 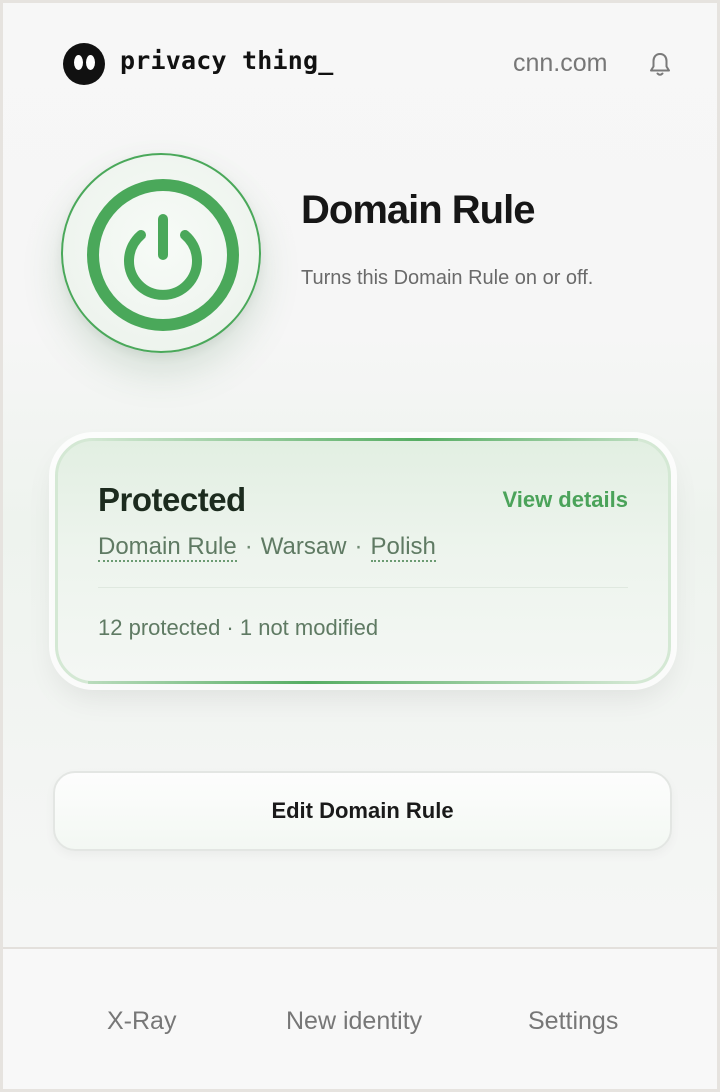 What do you see at coordinates (167, 547) in the screenshot?
I see `rule-link: Domain Rule` at bounding box center [167, 547].